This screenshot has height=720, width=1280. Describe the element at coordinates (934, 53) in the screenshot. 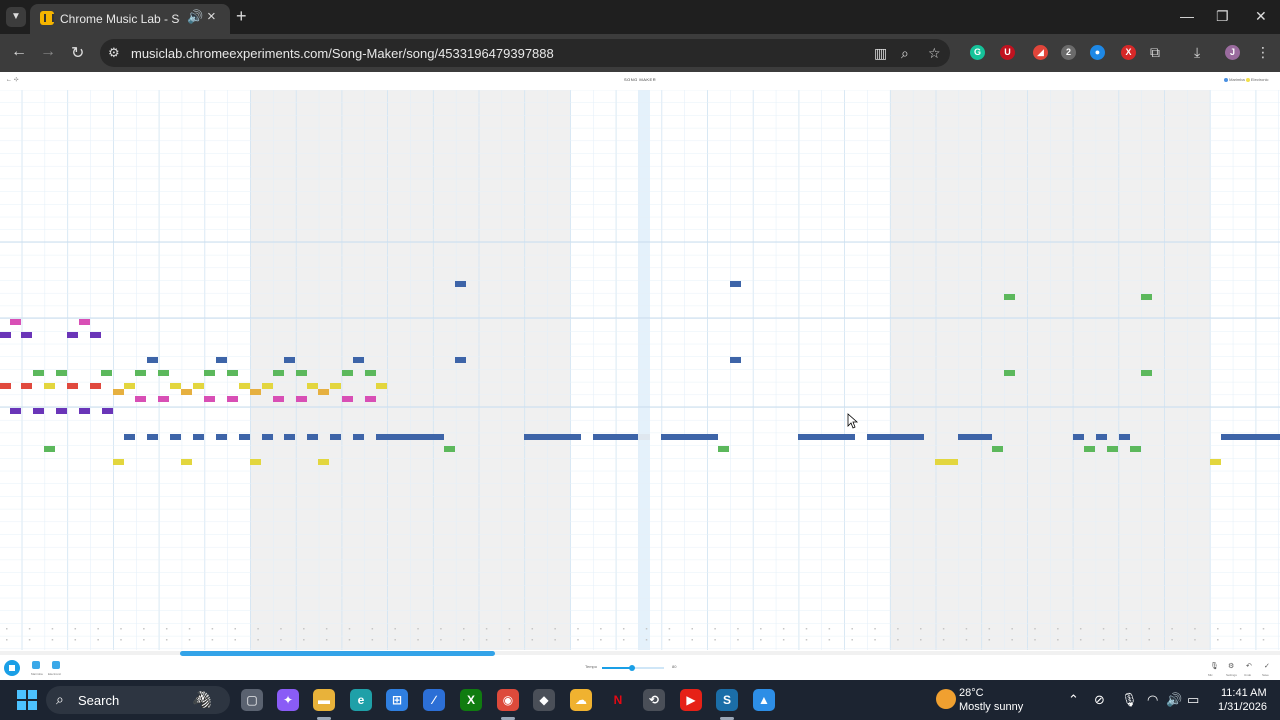

I see `bookmark-star-icon: ☆` at that location.